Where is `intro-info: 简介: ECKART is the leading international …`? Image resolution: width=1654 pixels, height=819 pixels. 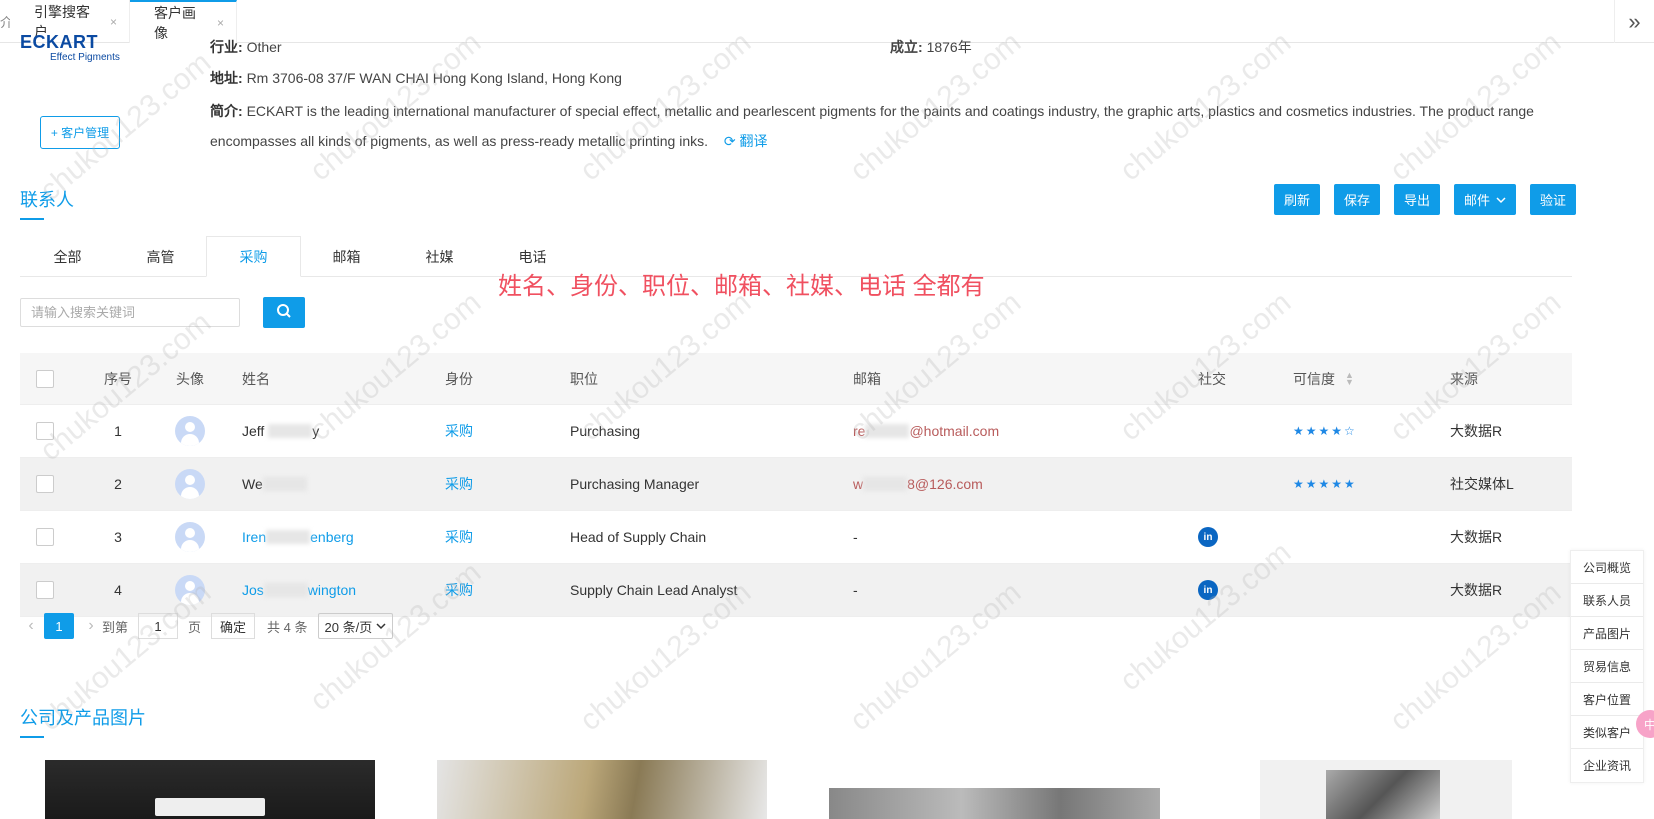 intro-info: 简介: ECKART is the leading international … is located at coordinates (880, 126).